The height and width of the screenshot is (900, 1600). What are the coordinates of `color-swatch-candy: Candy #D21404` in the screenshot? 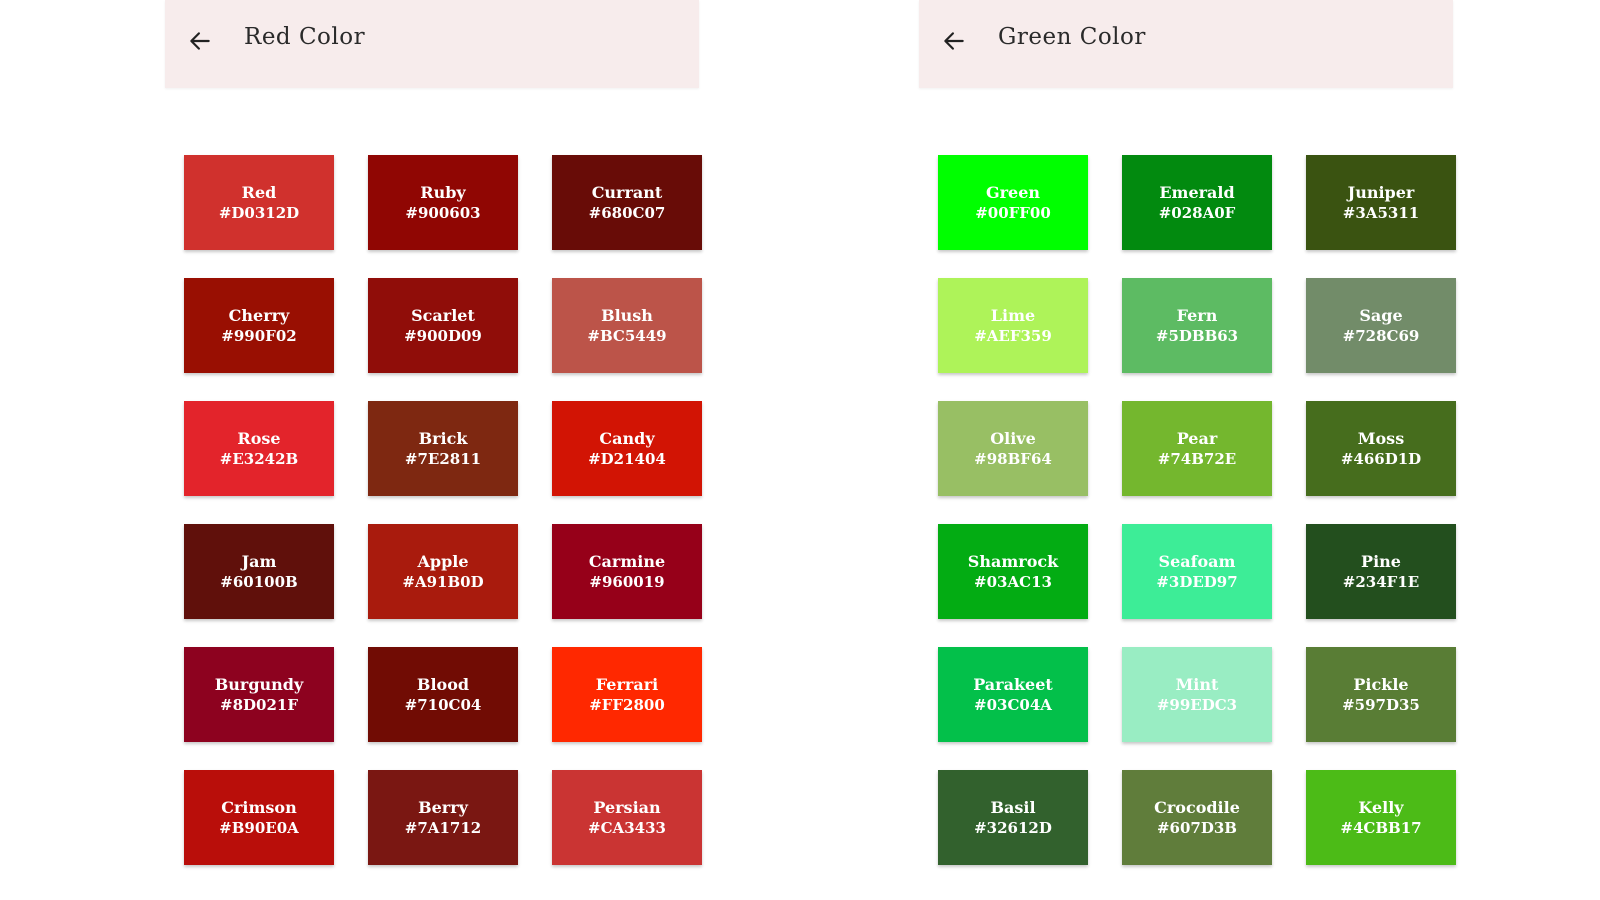 It's located at (627, 448).